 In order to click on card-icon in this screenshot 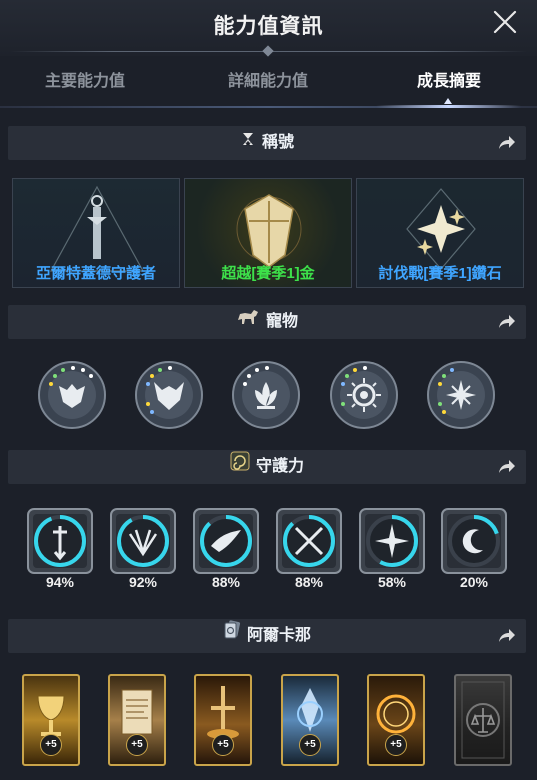, I will do `click(232, 636)`.